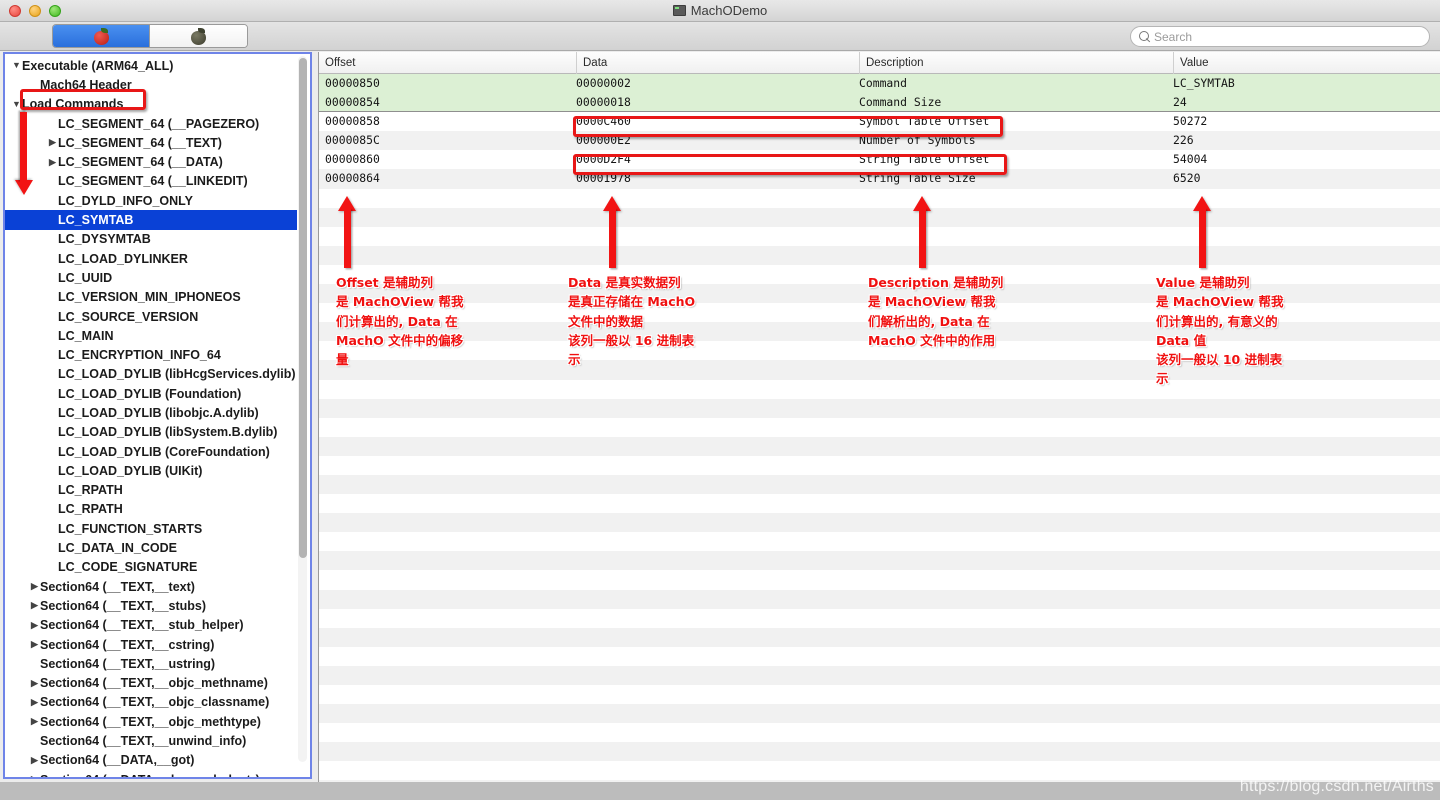 This screenshot has height=800, width=1440. Describe the element at coordinates (151, 277) in the screenshot. I see `sidebar-item-lc-uuid: LC_UUID` at that location.